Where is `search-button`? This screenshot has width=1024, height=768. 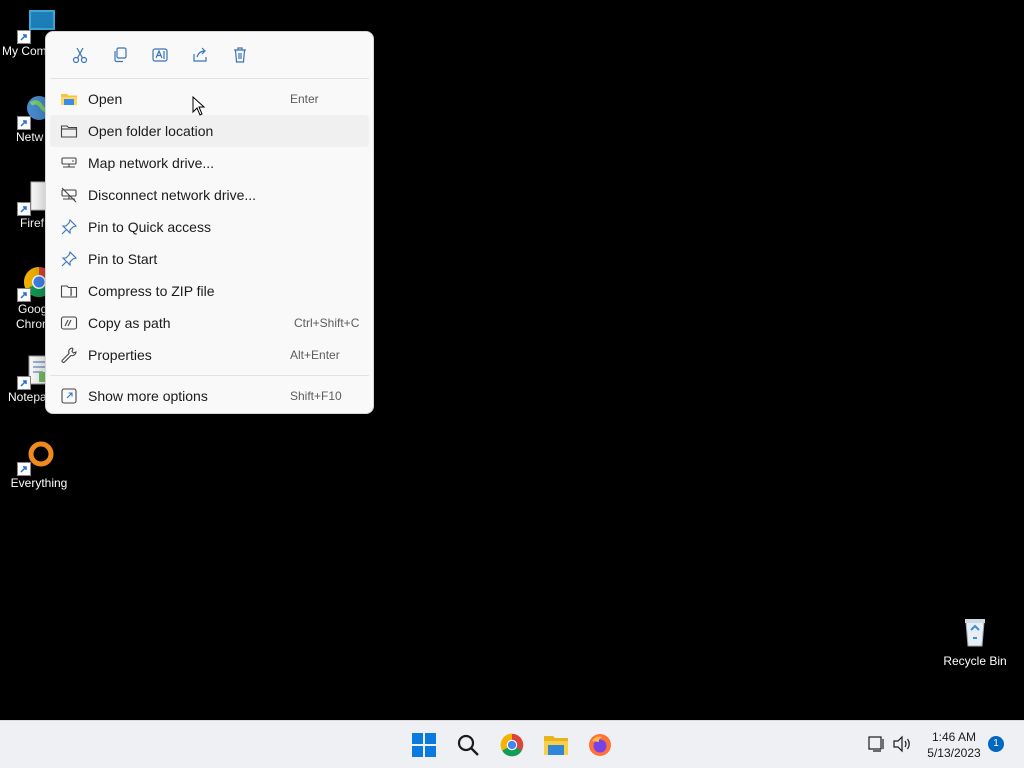 search-button is located at coordinates (468, 745).